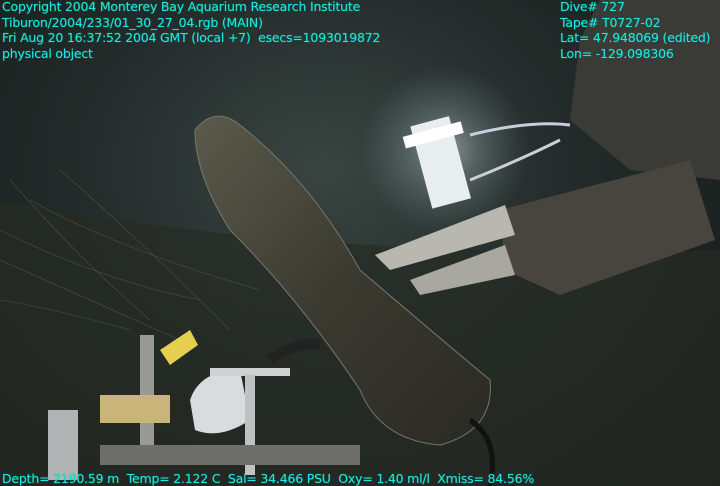  What do you see at coordinates (635, 37) in the screenshot?
I see `latitude: Lat= 47.948069 (edited)` at bounding box center [635, 37].